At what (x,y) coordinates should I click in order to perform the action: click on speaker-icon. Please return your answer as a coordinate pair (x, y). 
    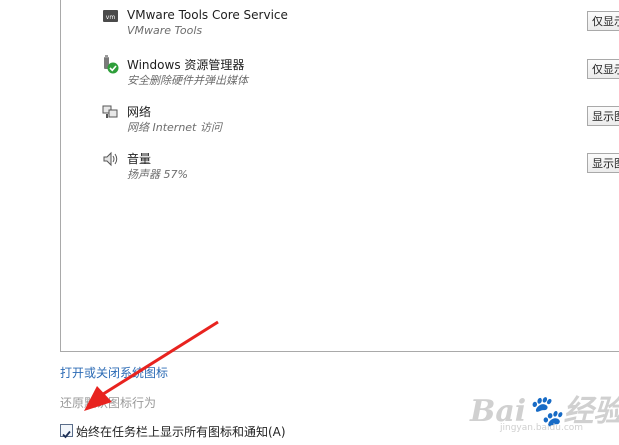
    Looking at the image, I should click on (111, 159).